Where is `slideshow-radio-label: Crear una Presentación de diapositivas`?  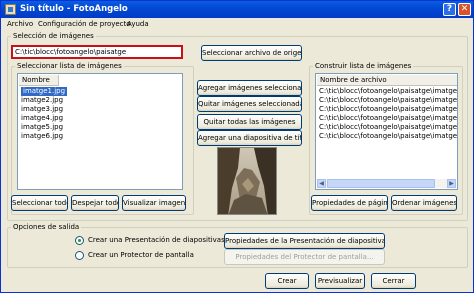
slideshow-radio-label: Crear una Presentación de diapositivas is located at coordinates (156, 240).